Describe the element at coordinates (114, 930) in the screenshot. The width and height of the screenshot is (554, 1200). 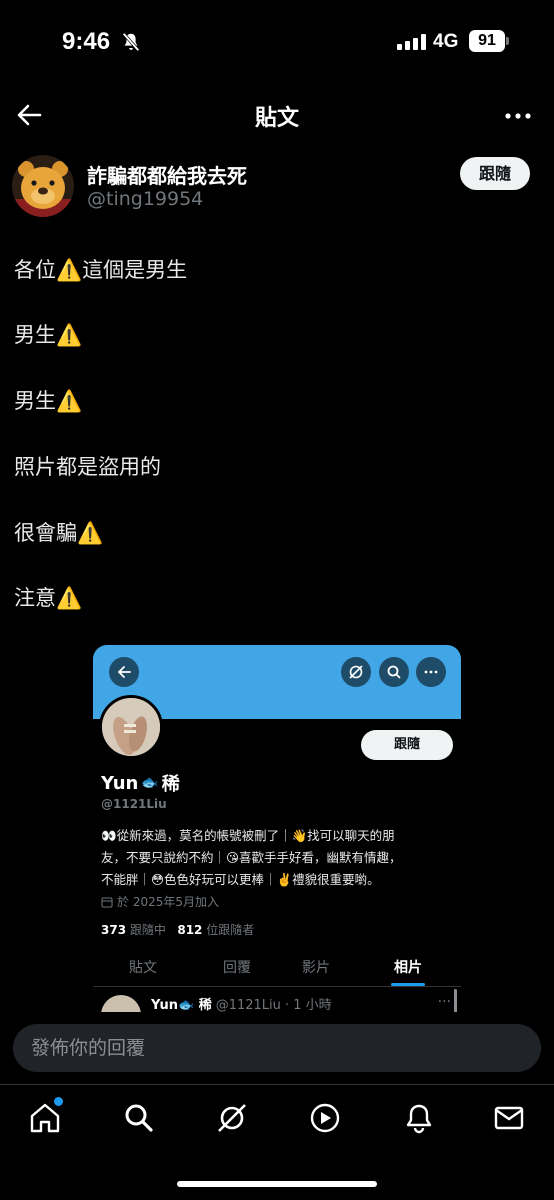
I see `following-count: 373` at that location.